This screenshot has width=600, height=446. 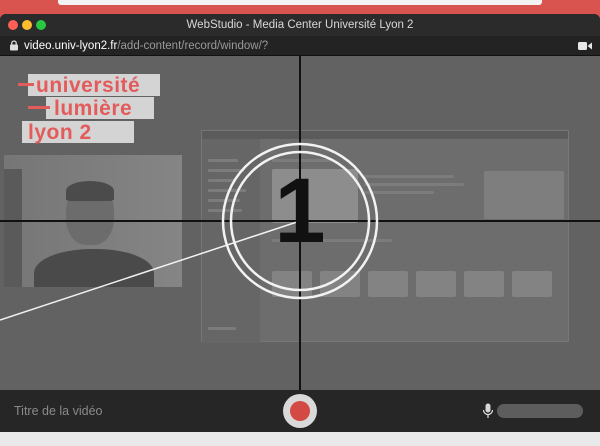 I want to click on url-path: /add-content/record/window/?, so click(x=193, y=46).